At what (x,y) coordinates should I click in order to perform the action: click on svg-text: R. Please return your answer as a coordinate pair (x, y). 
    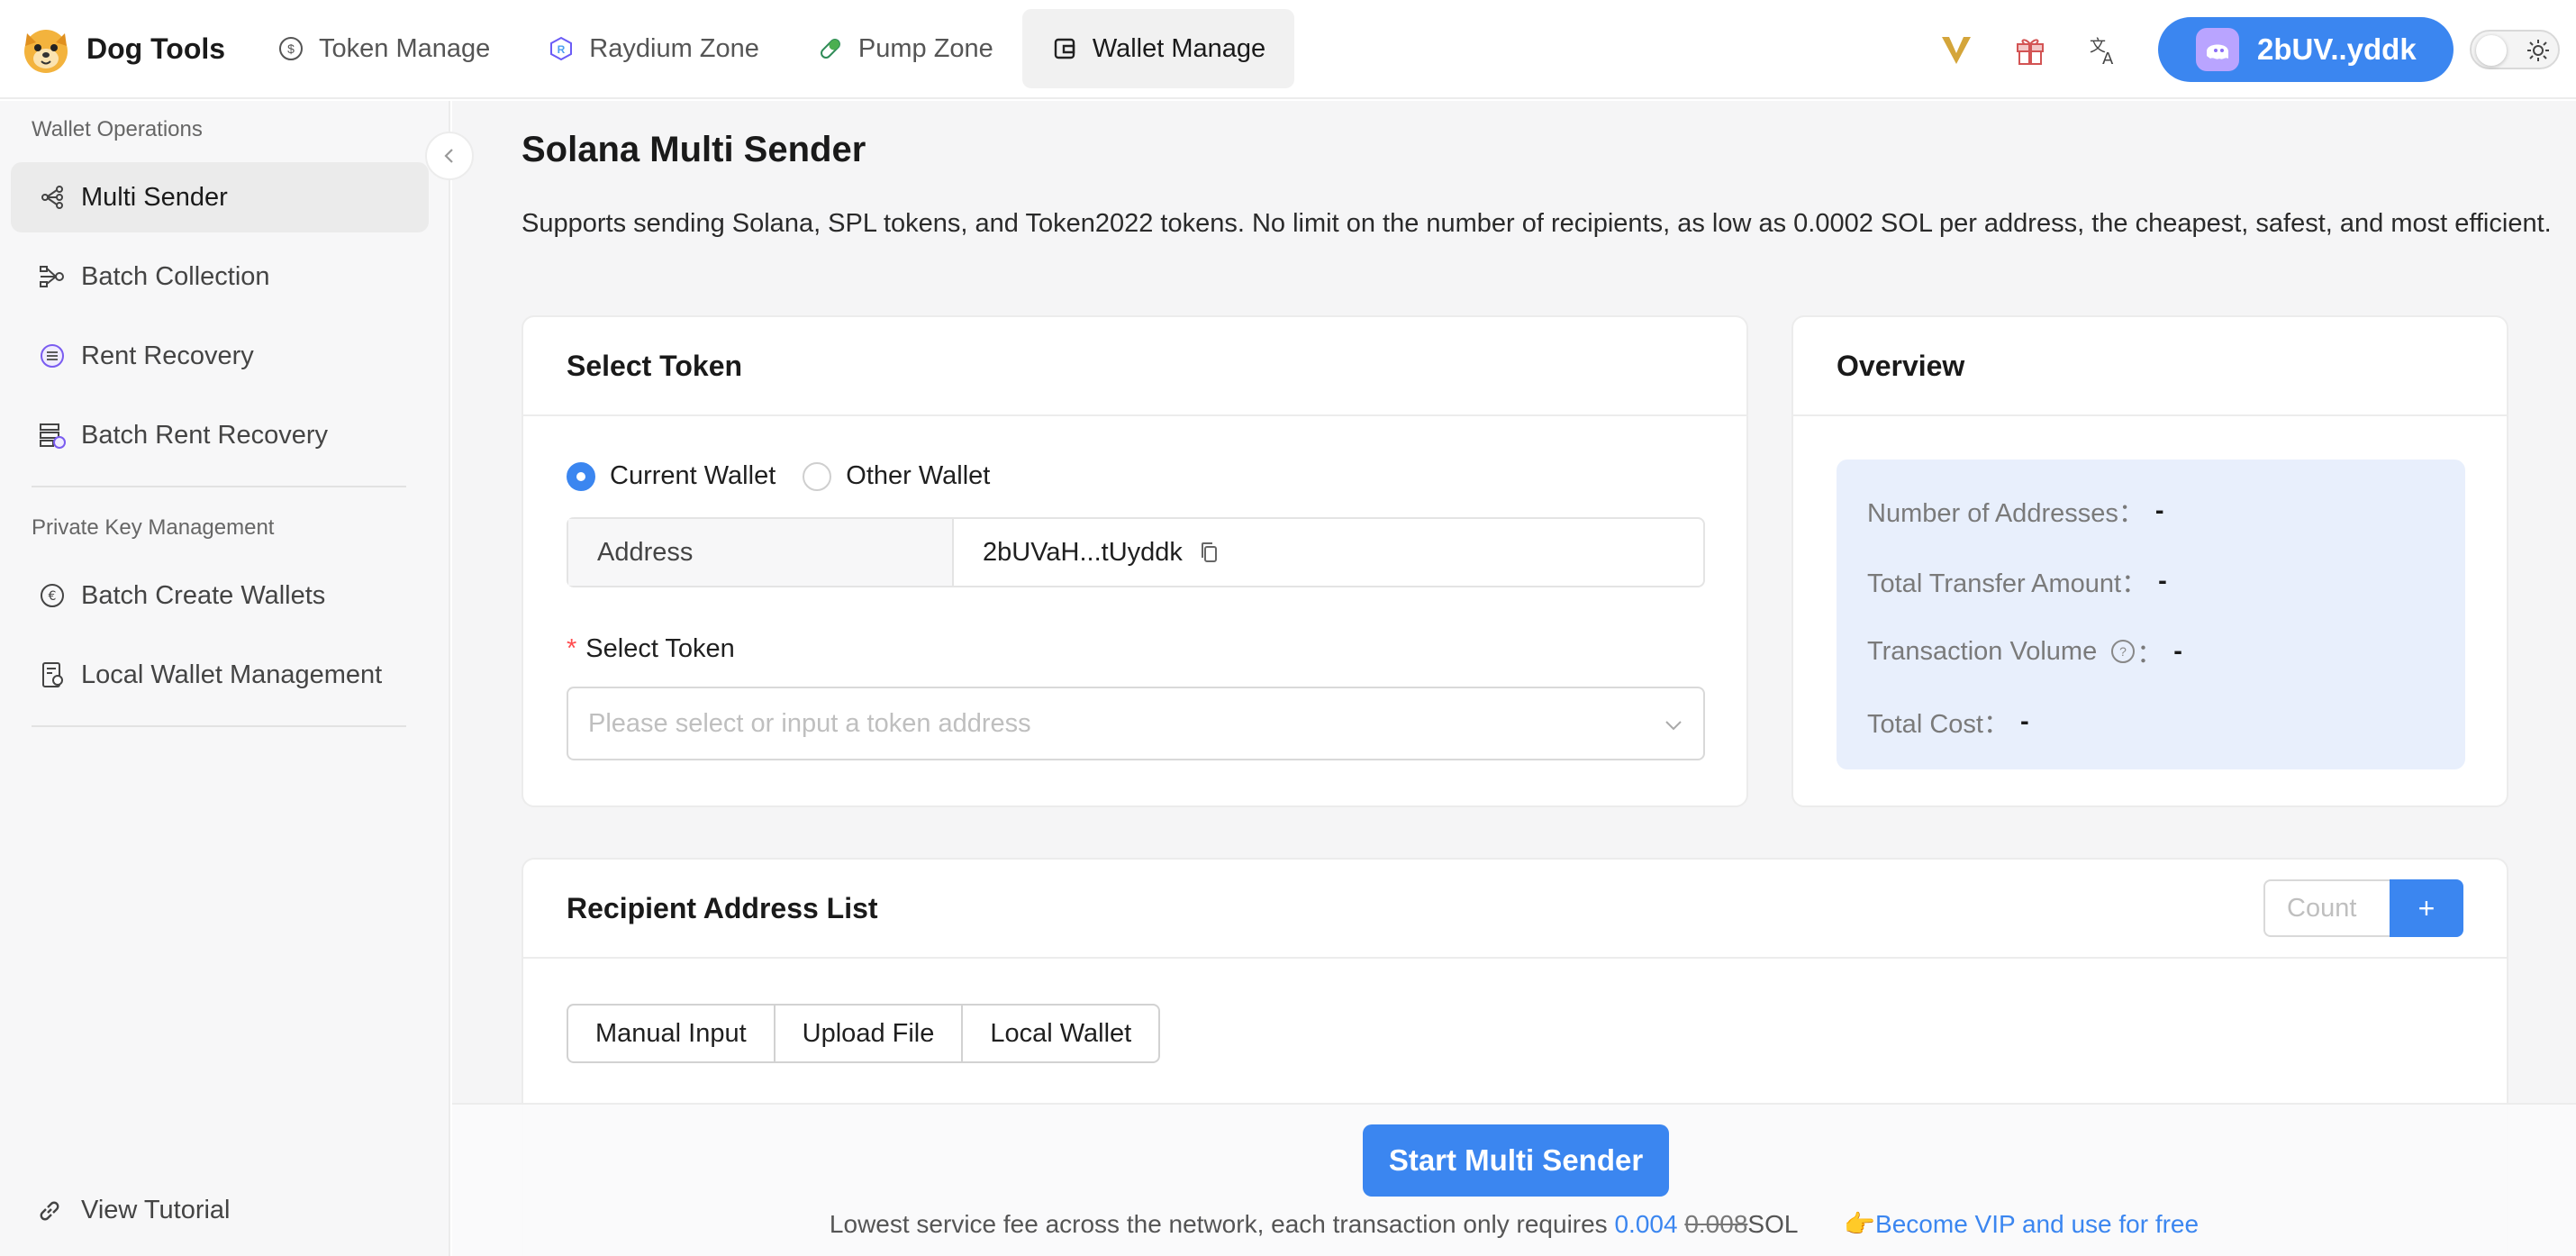
    Looking at the image, I should click on (562, 49).